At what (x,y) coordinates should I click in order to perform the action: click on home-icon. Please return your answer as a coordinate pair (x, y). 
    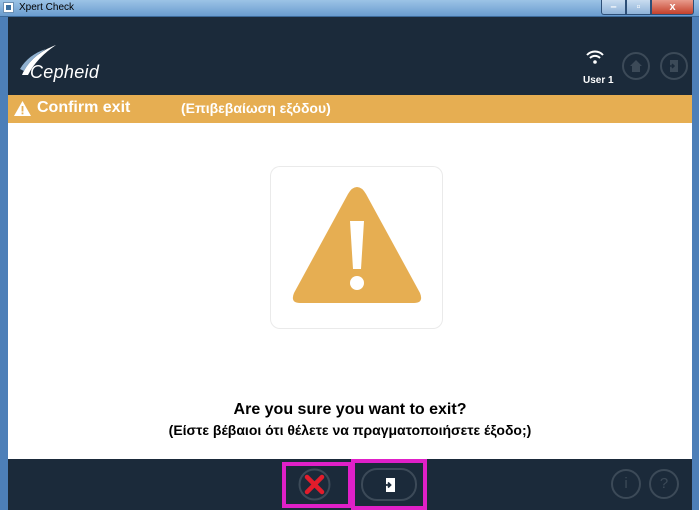
    Looking at the image, I should click on (636, 66).